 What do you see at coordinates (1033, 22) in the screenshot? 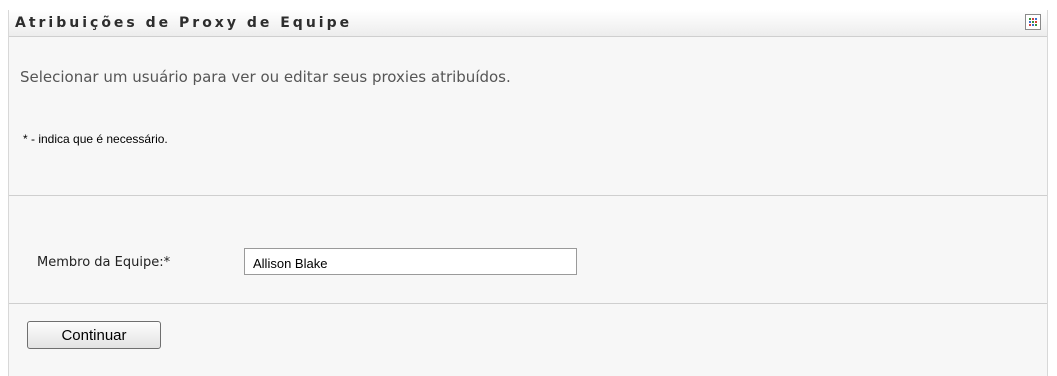
I see `grid-menu-icon` at bounding box center [1033, 22].